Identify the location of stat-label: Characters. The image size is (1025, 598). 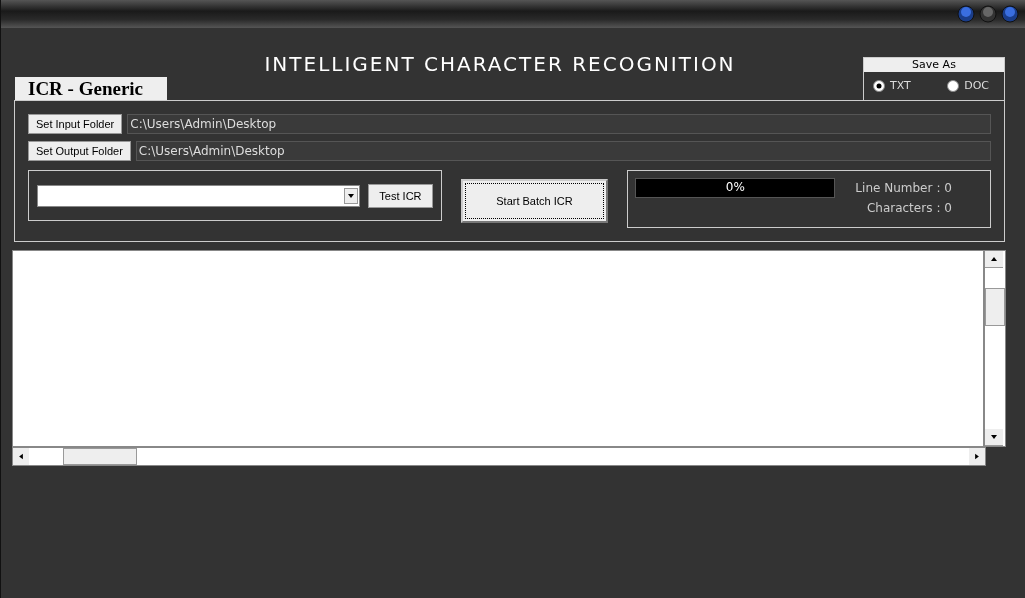
(899, 208).